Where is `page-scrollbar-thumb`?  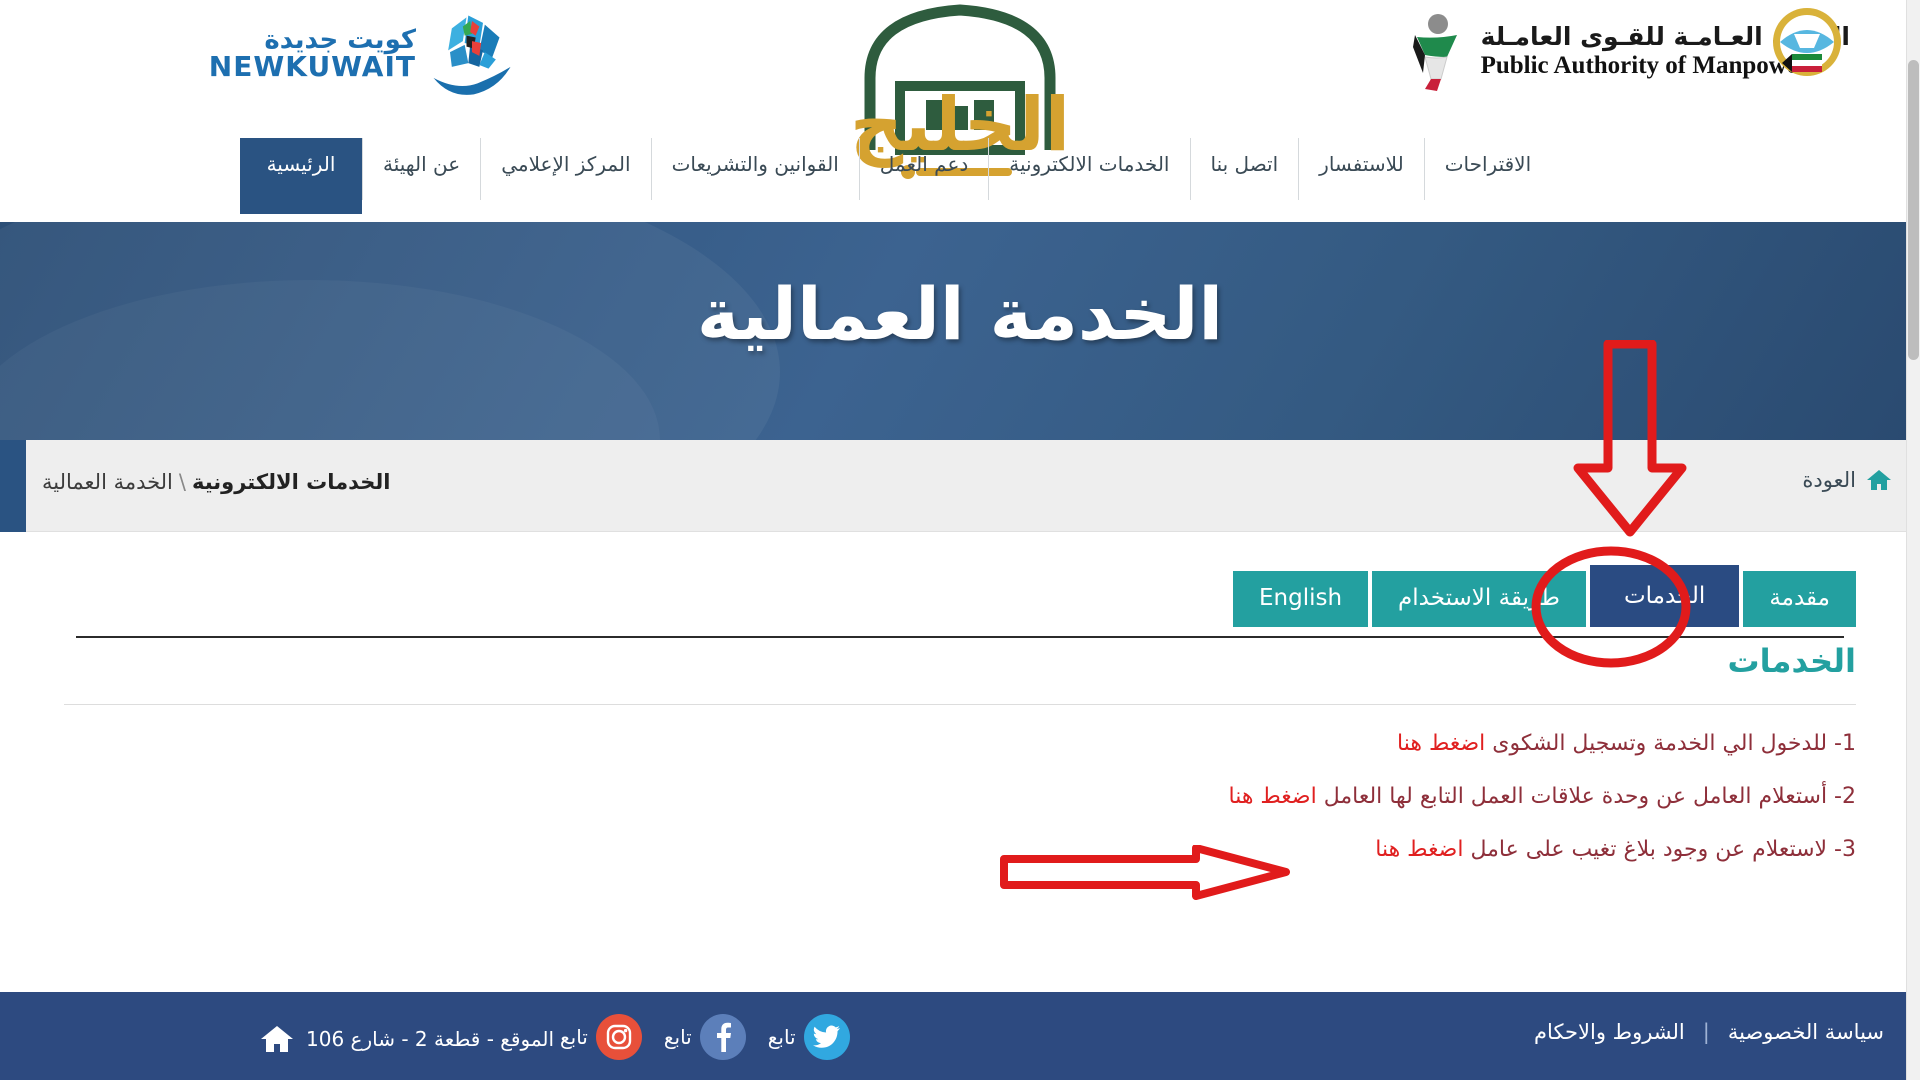 page-scrollbar-thumb is located at coordinates (1913, 210).